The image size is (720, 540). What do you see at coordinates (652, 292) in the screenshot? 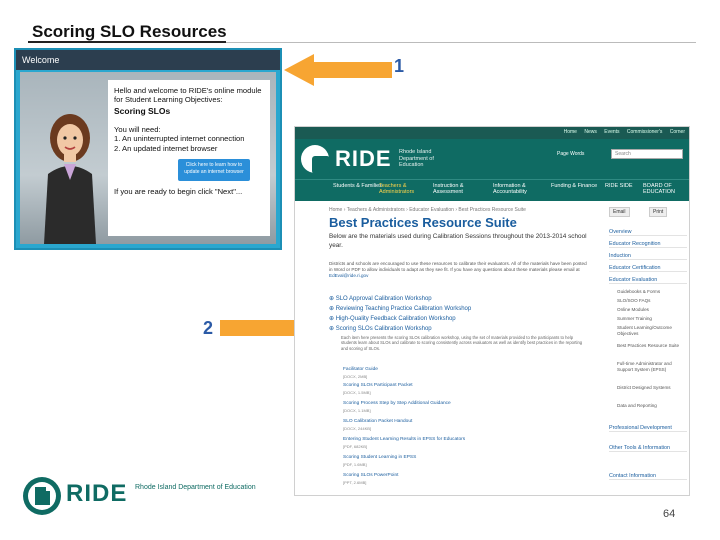
I see `sidebar-subitem: Guidebooks & Forms` at bounding box center [652, 292].